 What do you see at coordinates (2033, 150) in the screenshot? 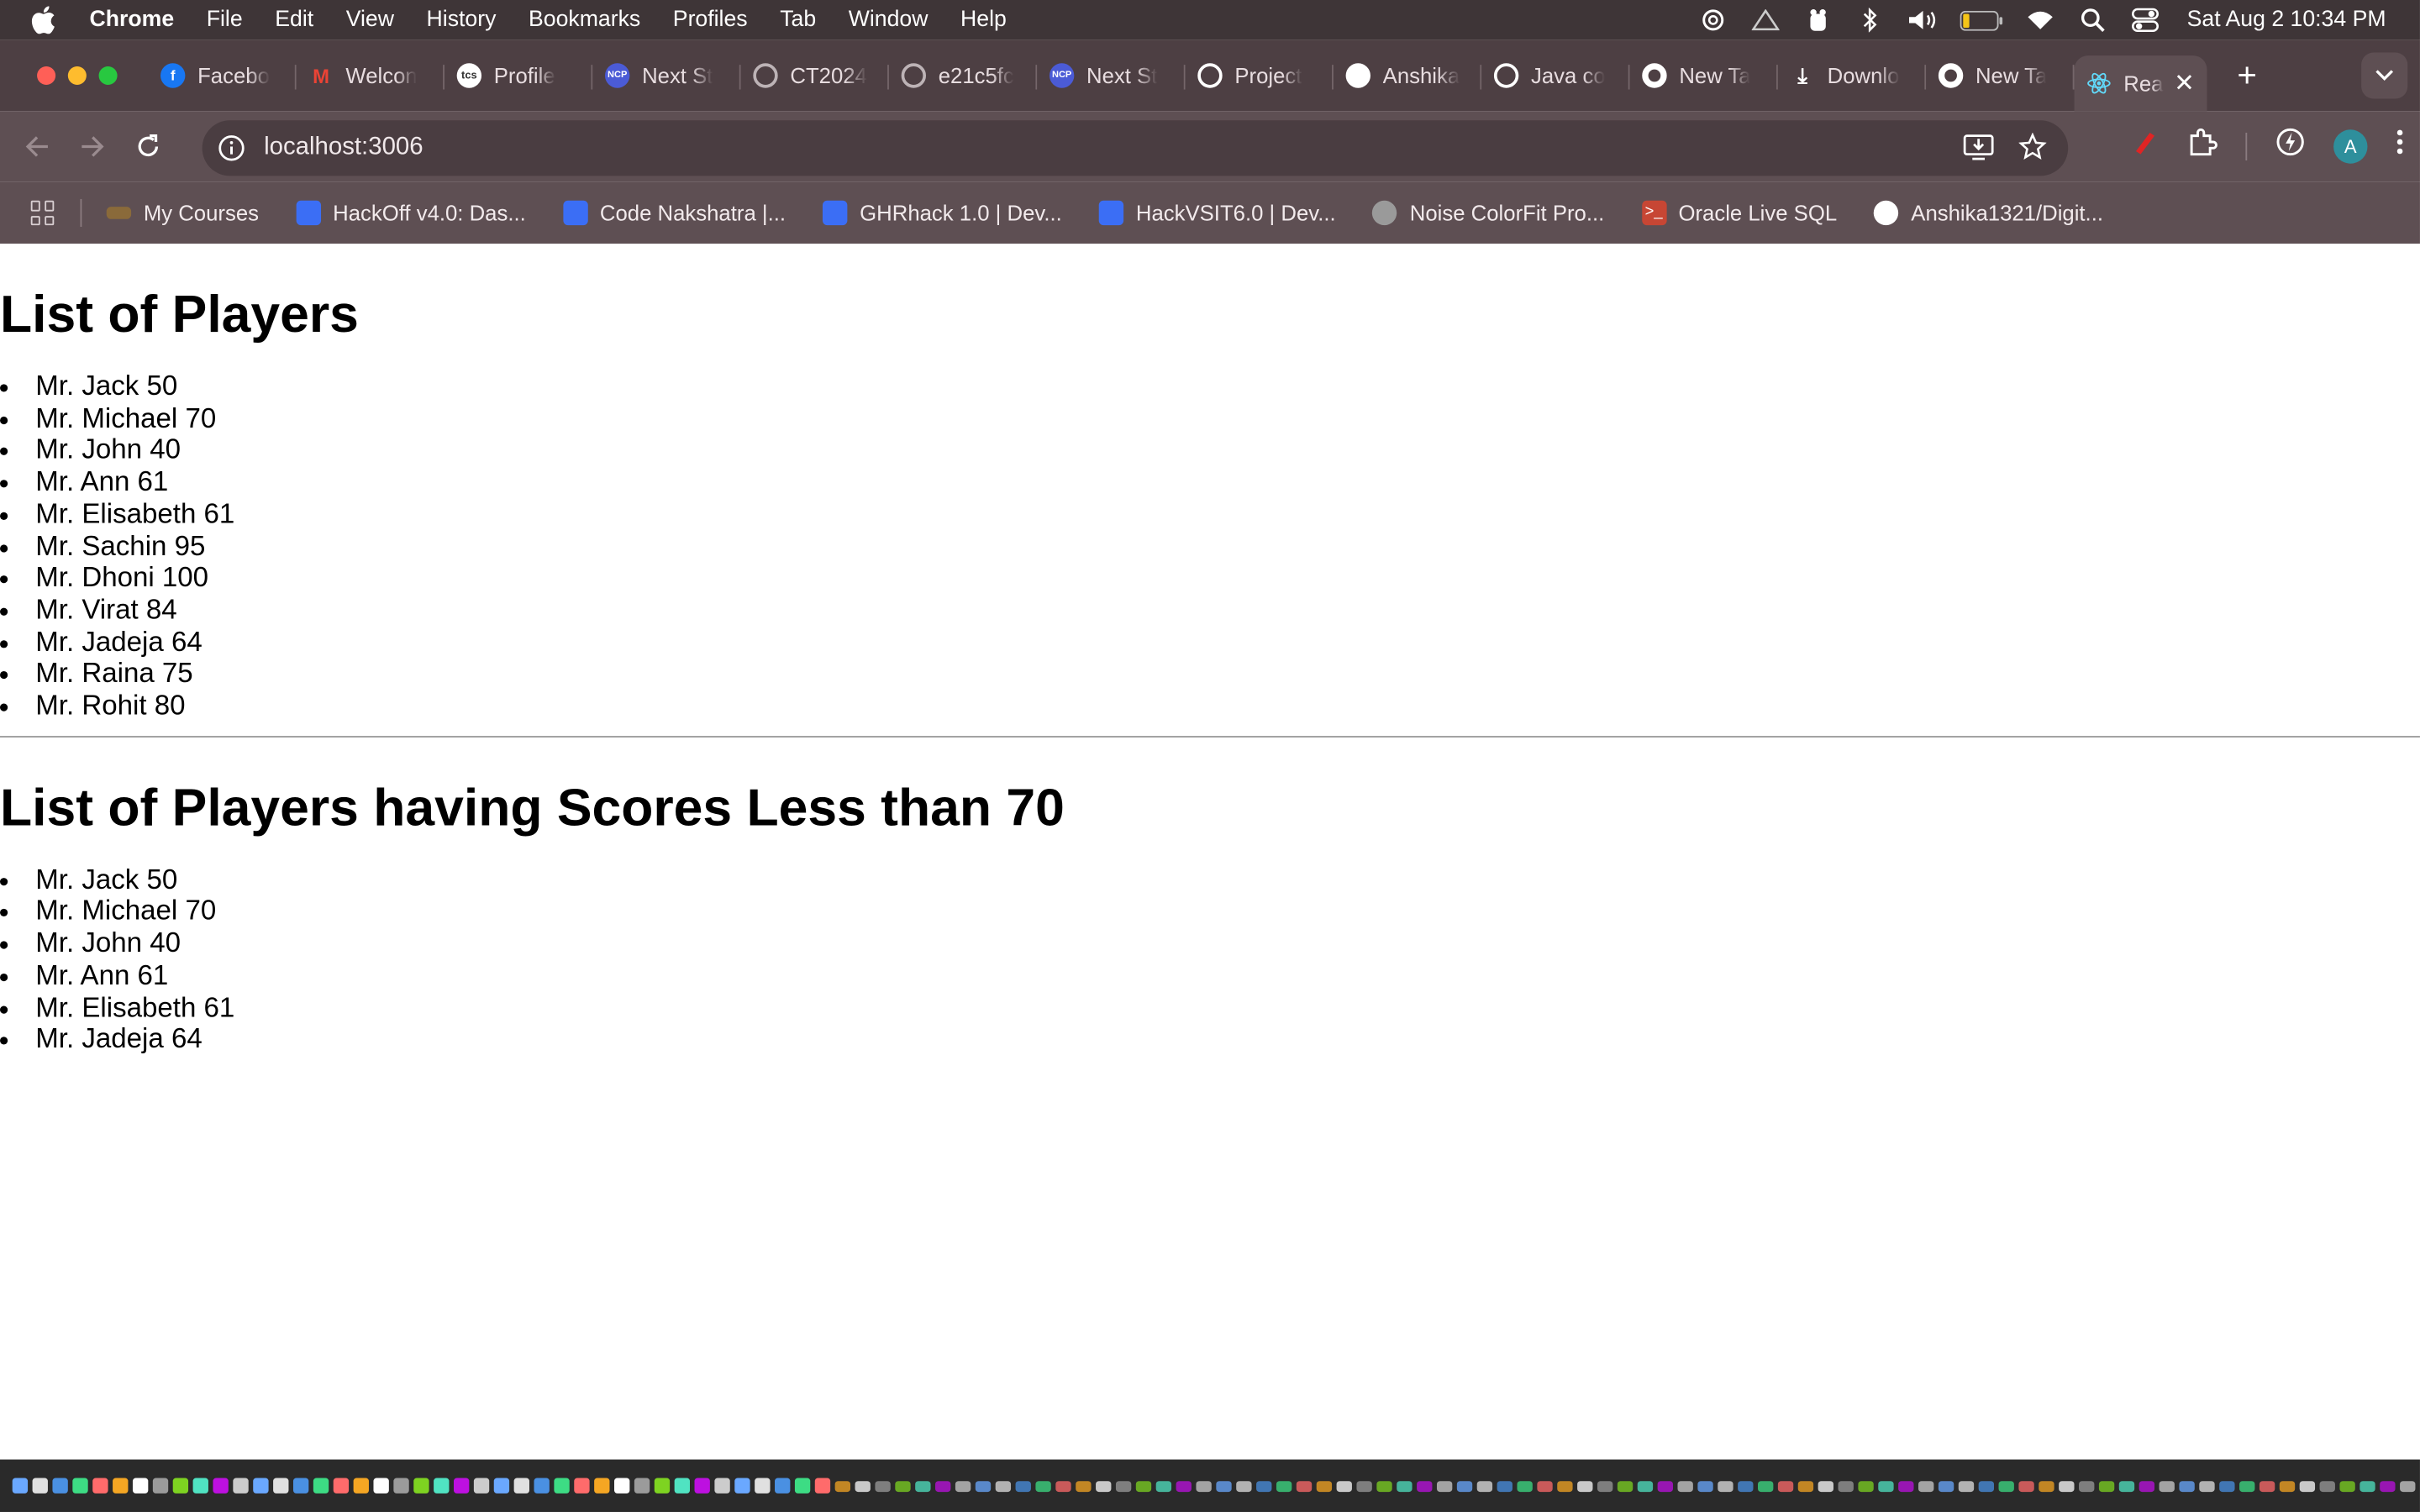
I see `bookmark-star-icon` at bounding box center [2033, 150].